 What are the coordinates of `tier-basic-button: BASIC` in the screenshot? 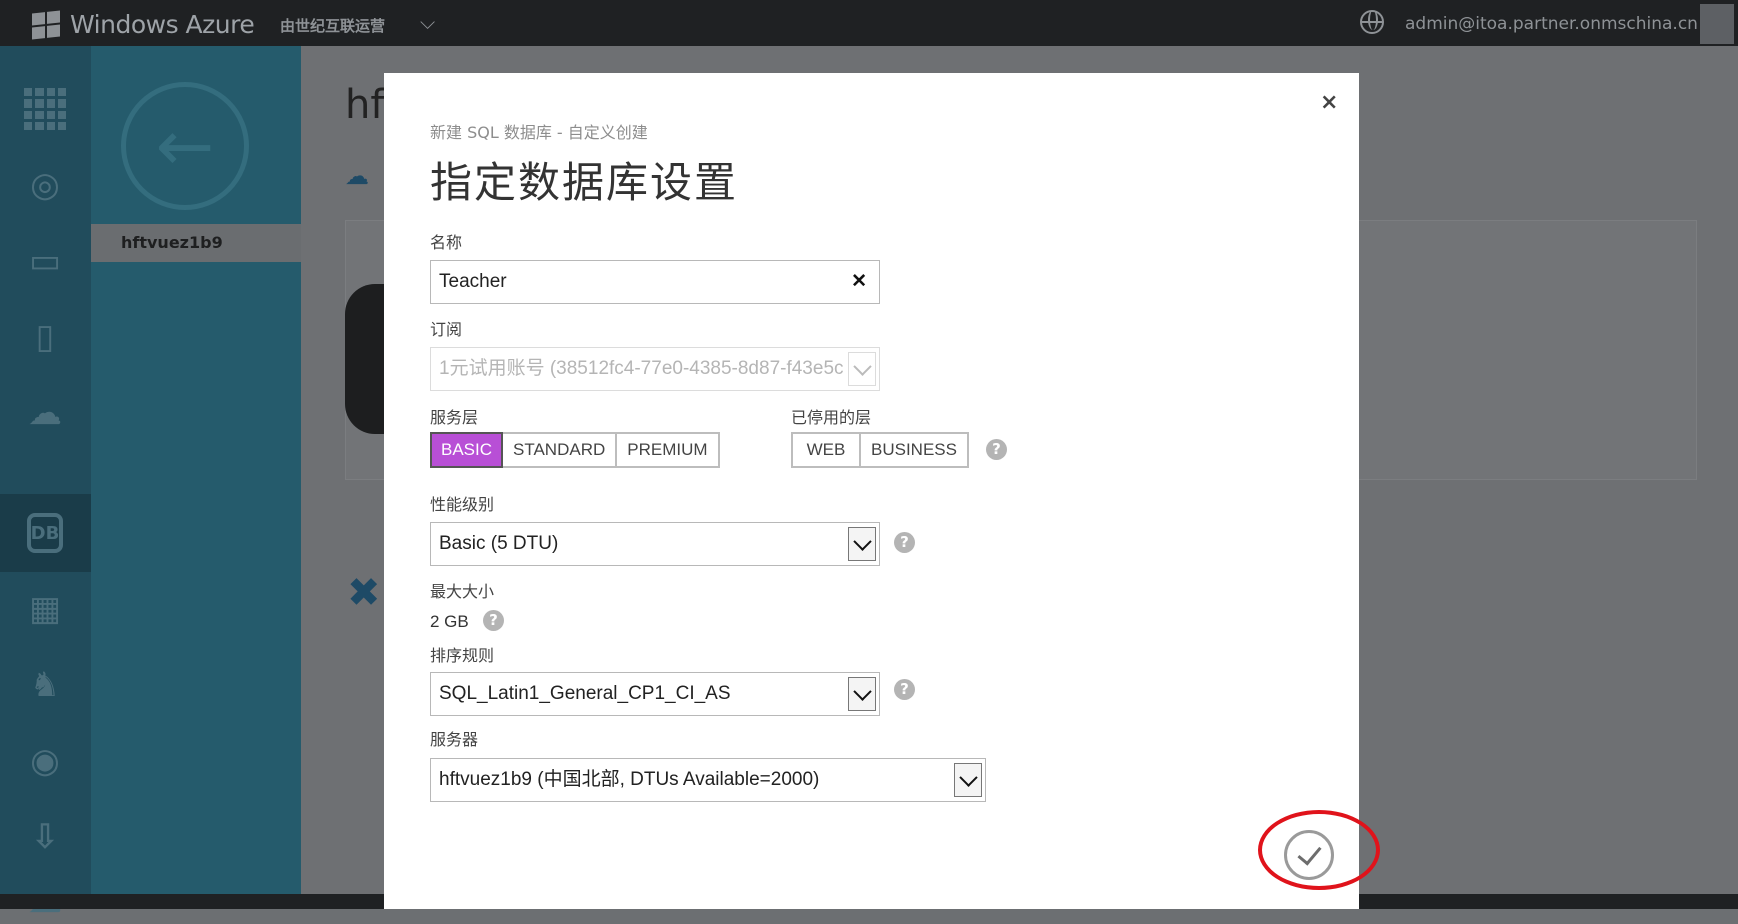 It's located at (466, 450).